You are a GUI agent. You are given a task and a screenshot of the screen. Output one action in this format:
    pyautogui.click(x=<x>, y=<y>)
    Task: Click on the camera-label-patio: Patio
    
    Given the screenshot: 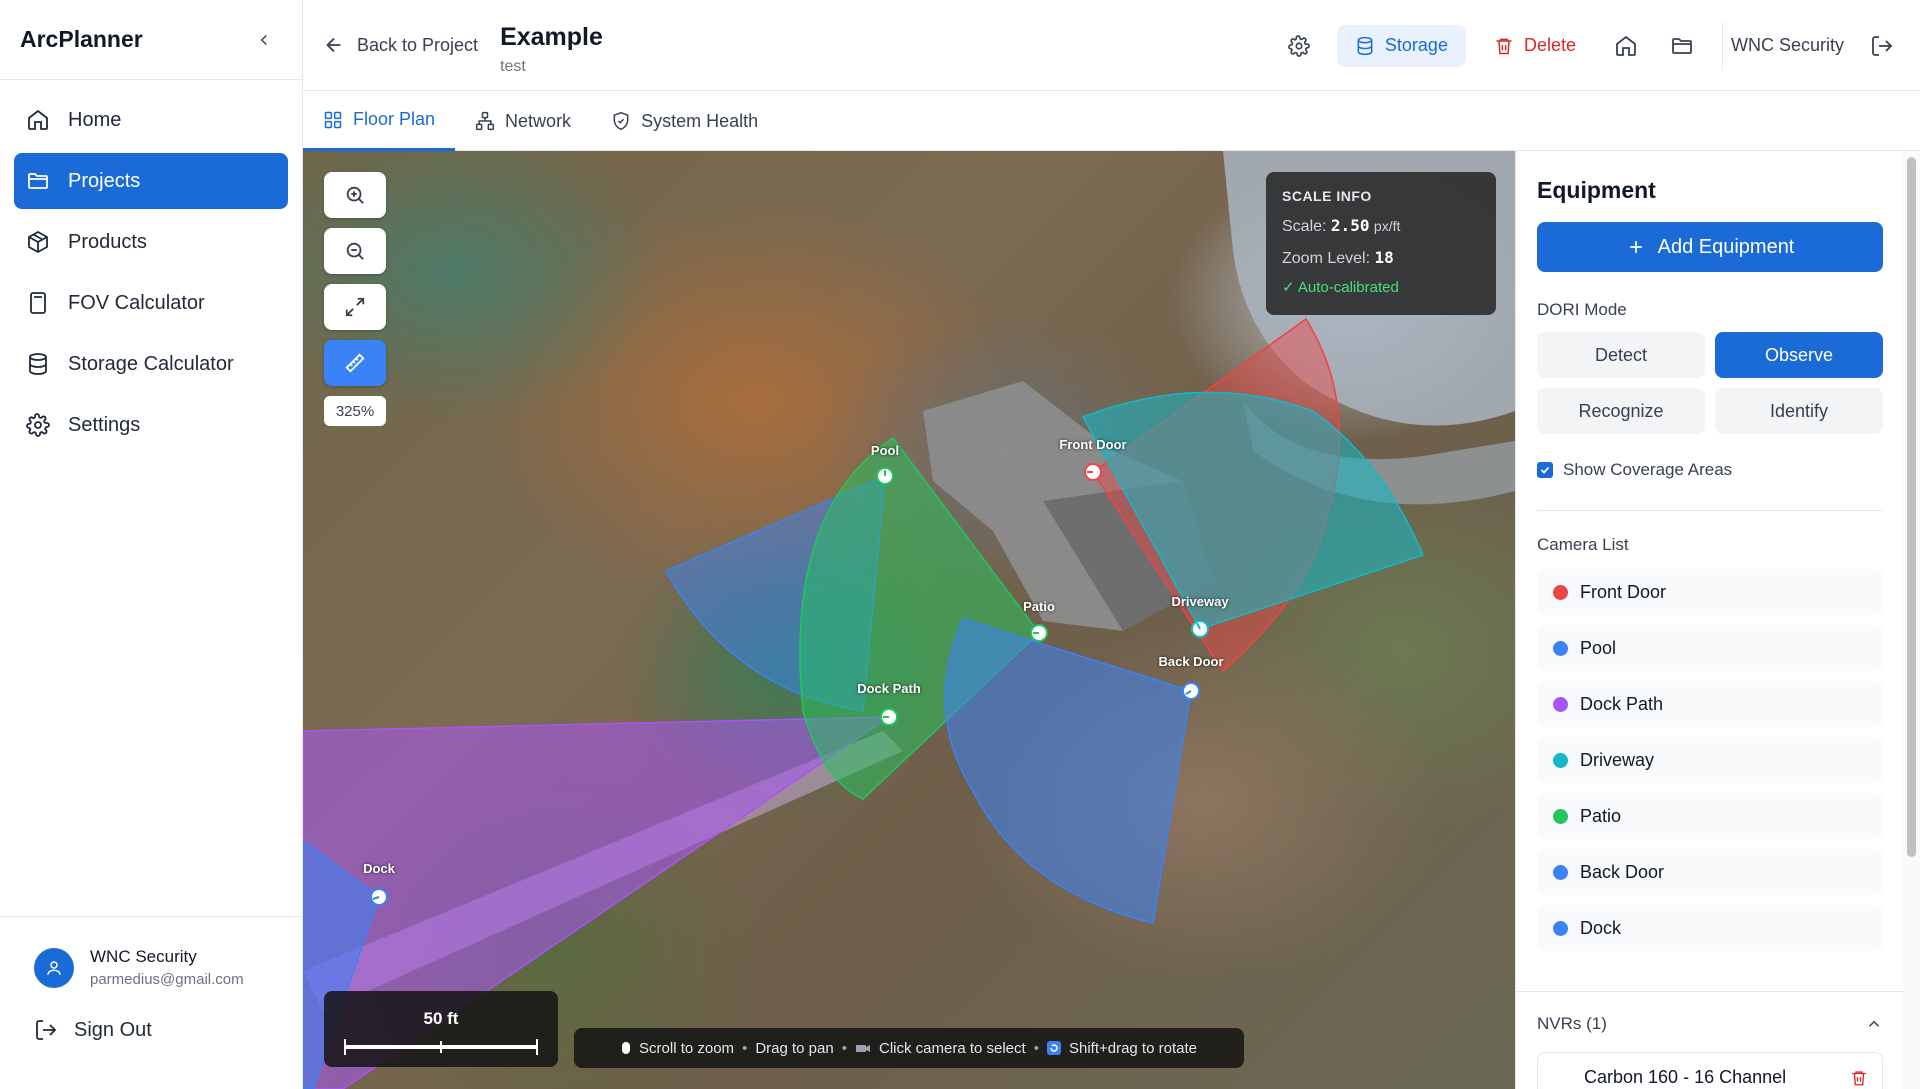 What is the action you would take?
    pyautogui.click(x=1039, y=606)
    